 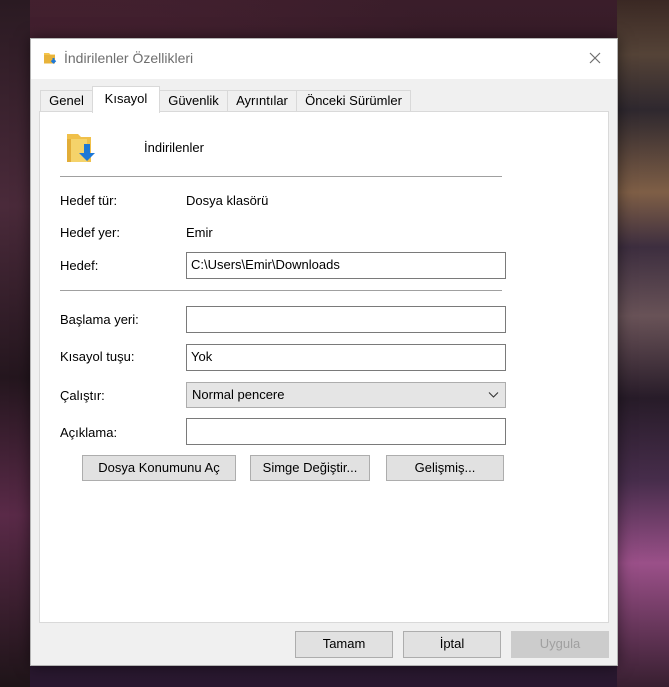 What do you see at coordinates (126, 99) in the screenshot?
I see `tab-kisayol: Kısayol` at bounding box center [126, 99].